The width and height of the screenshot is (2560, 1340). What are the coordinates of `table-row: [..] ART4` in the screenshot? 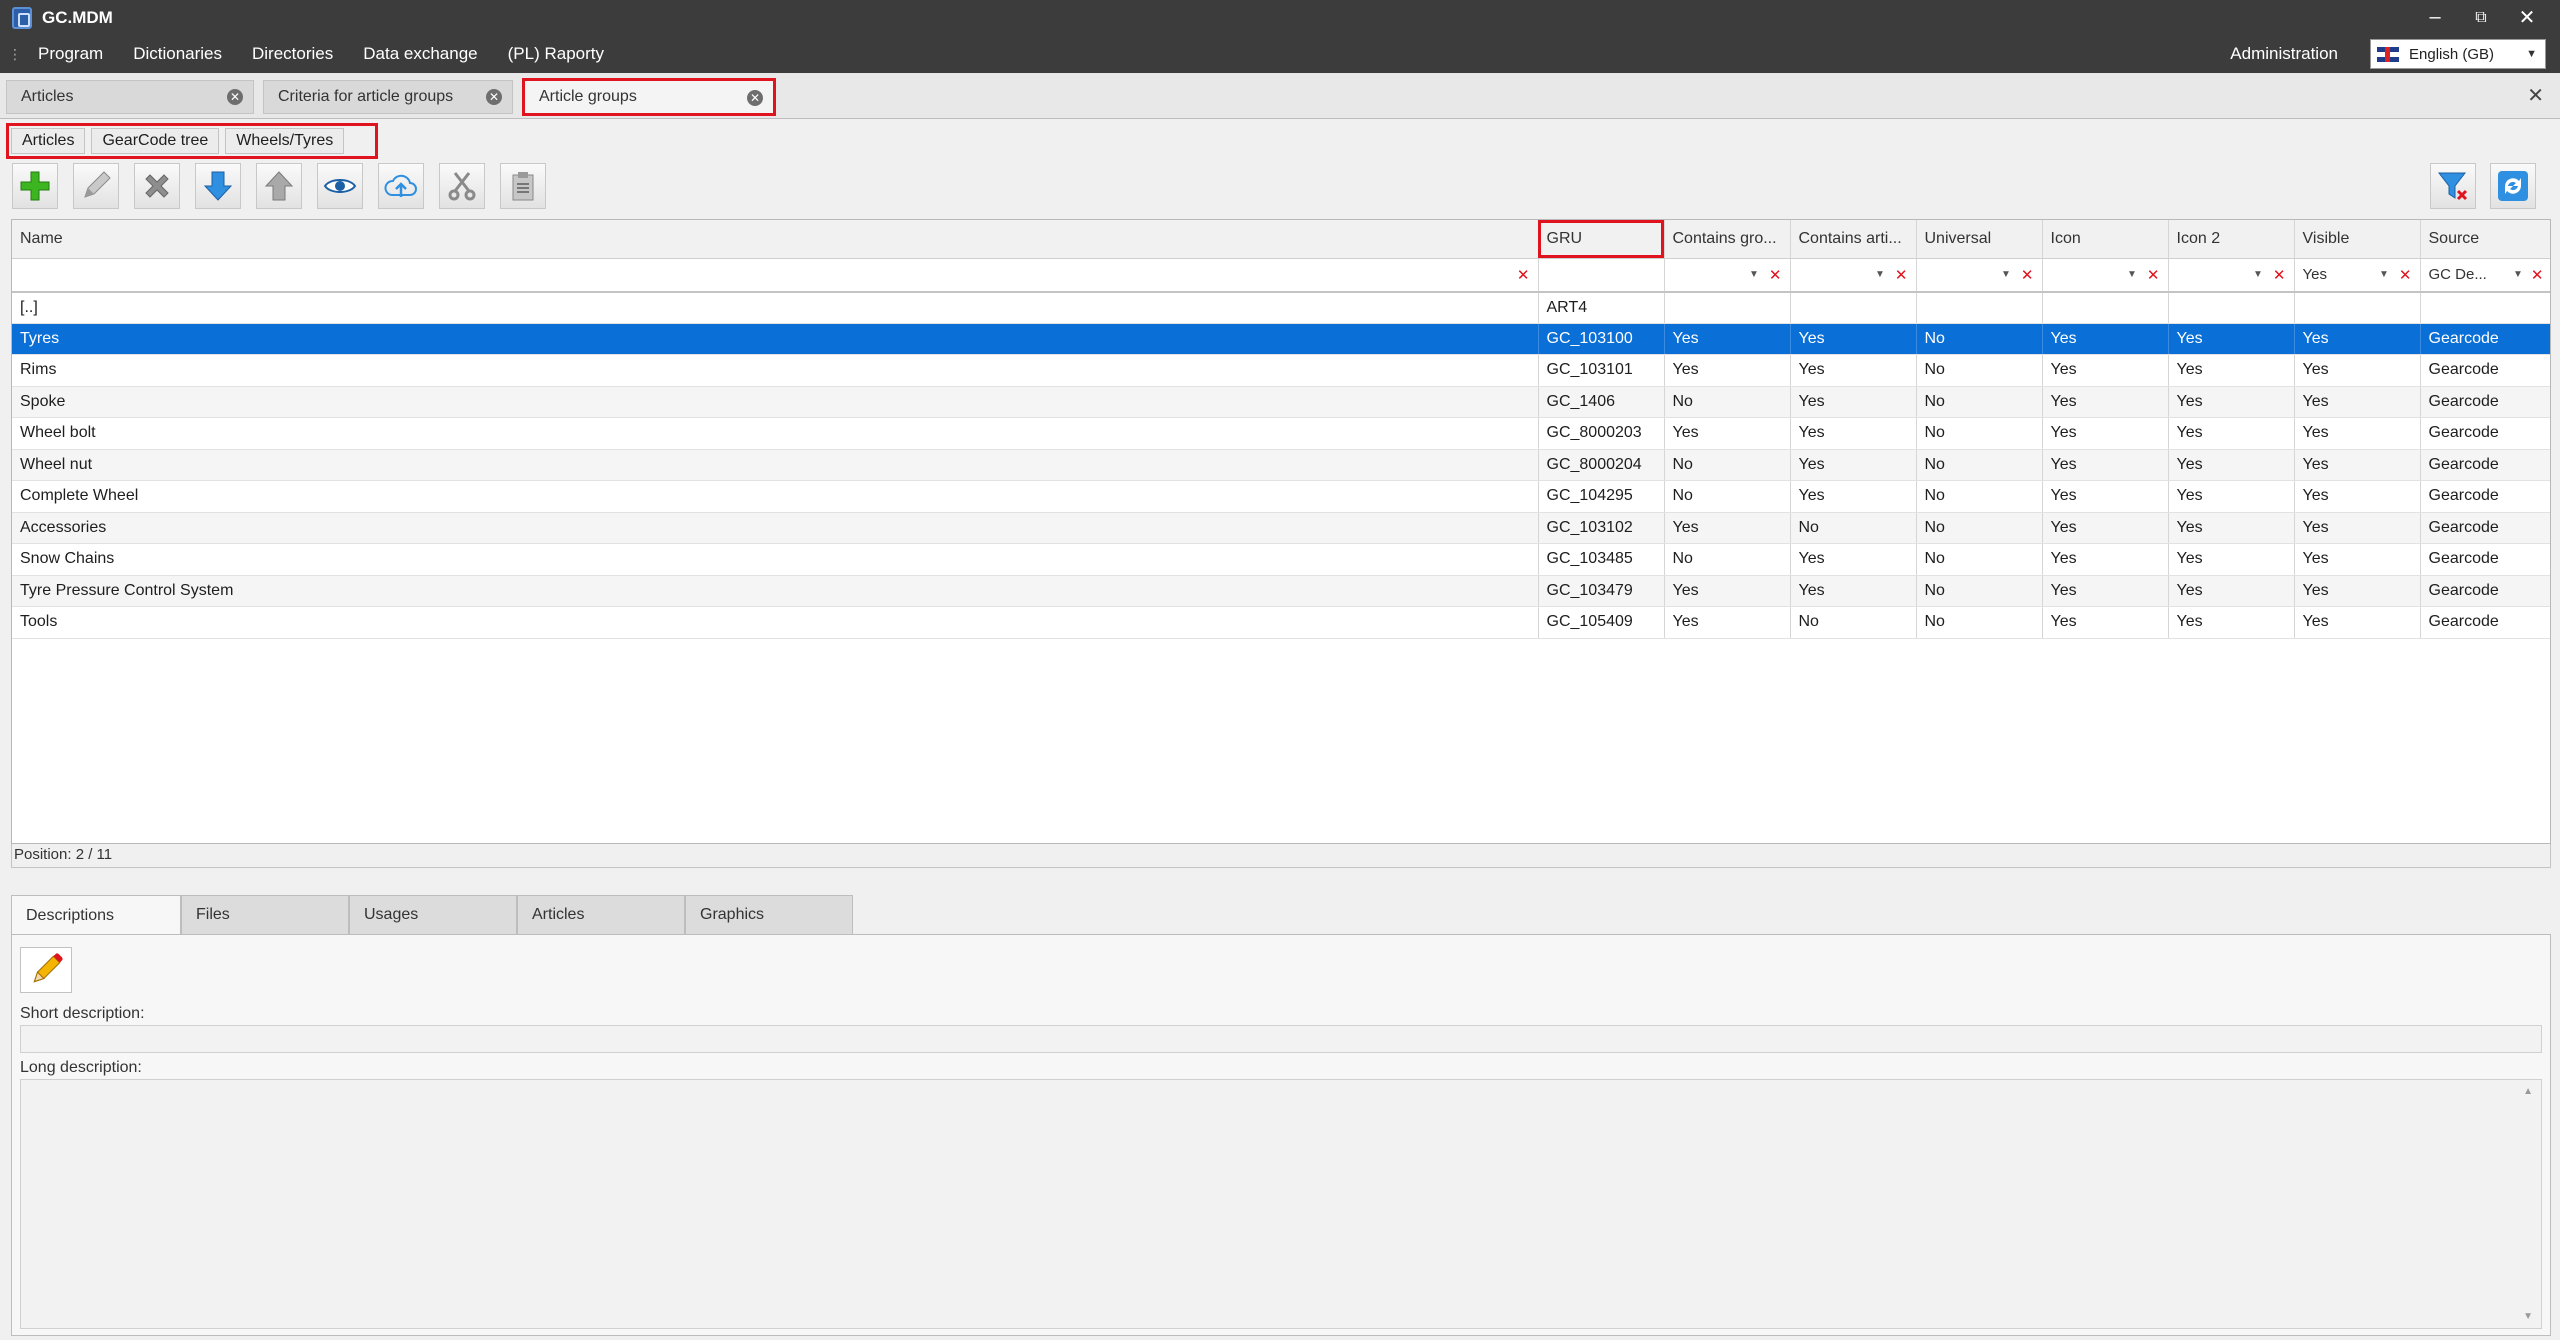 It's located at (1281, 307).